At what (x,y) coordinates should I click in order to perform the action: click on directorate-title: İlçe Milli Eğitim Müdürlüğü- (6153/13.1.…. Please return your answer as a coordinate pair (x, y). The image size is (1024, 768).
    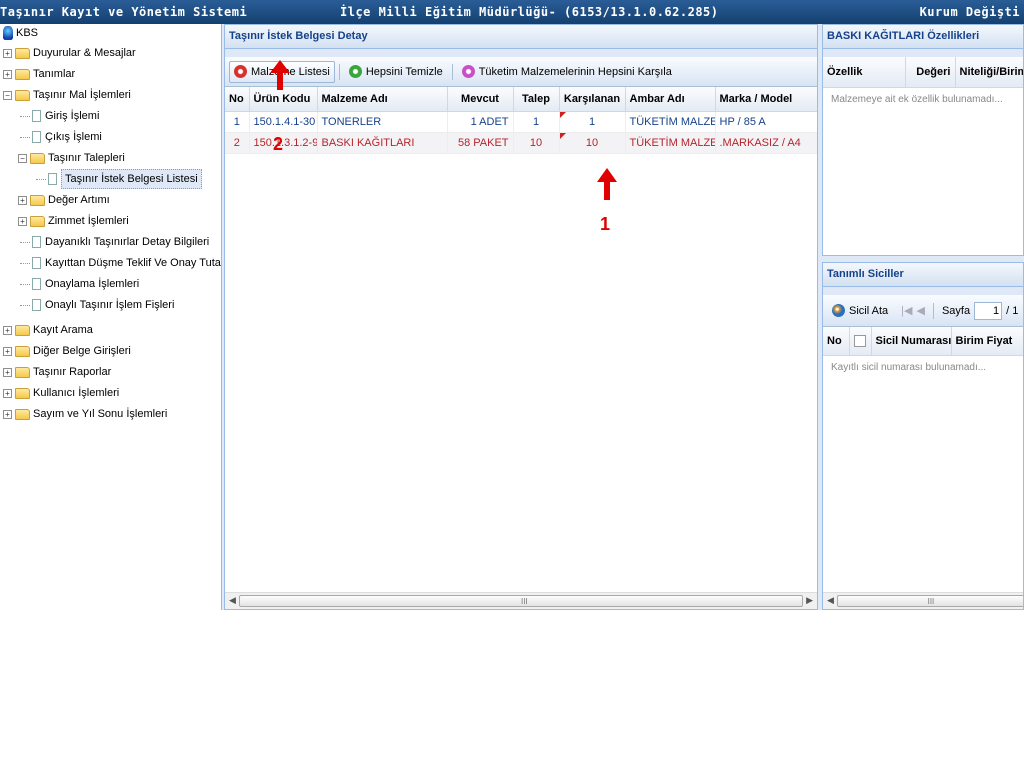
    Looking at the image, I should click on (529, 12).